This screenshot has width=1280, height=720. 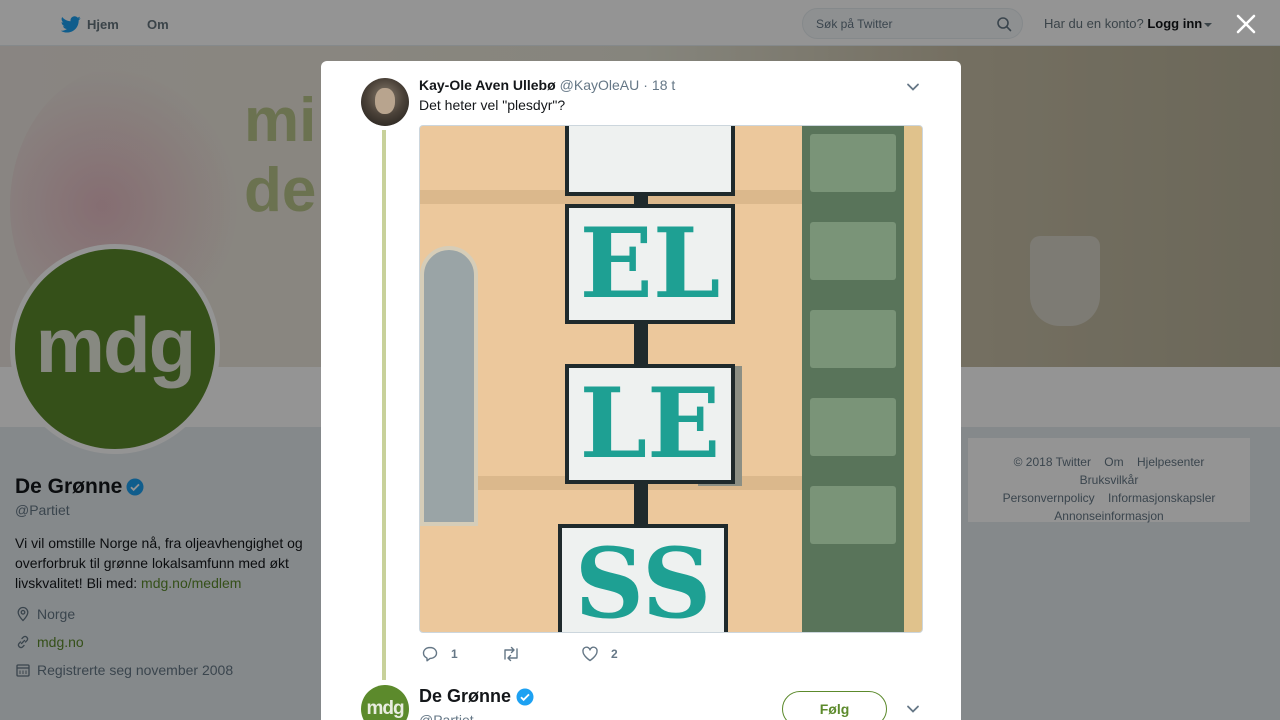 What do you see at coordinates (590, 654) in the screenshot?
I see `heart-icon` at bounding box center [590, 654].